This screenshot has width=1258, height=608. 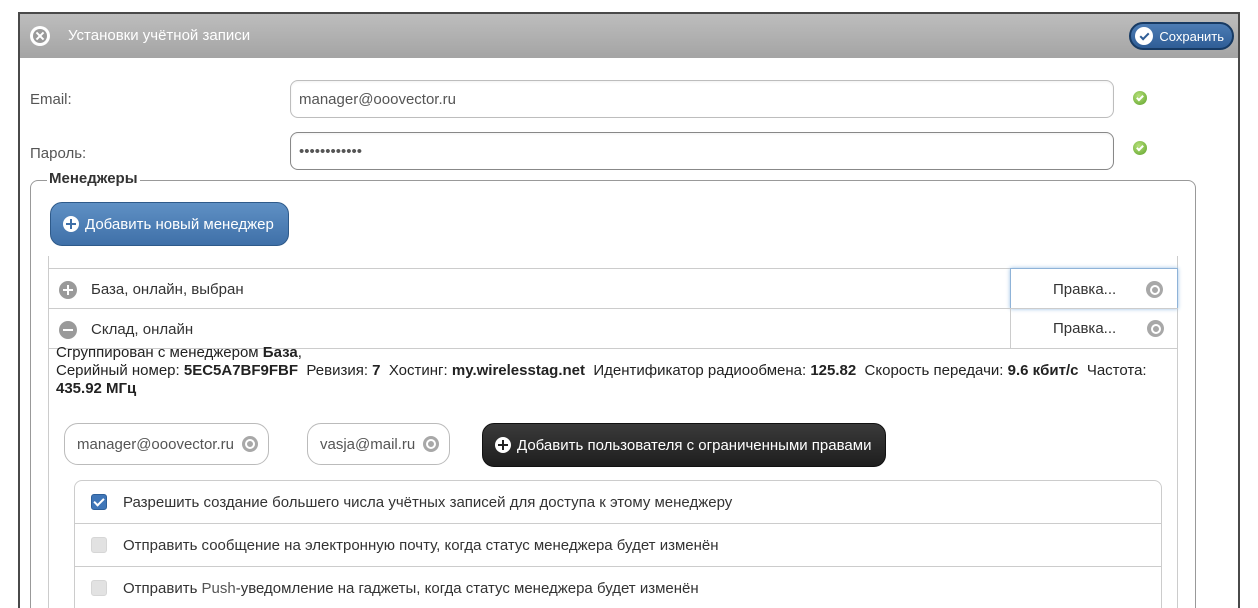 I want to click on email-field, so click(x=702, y=99).